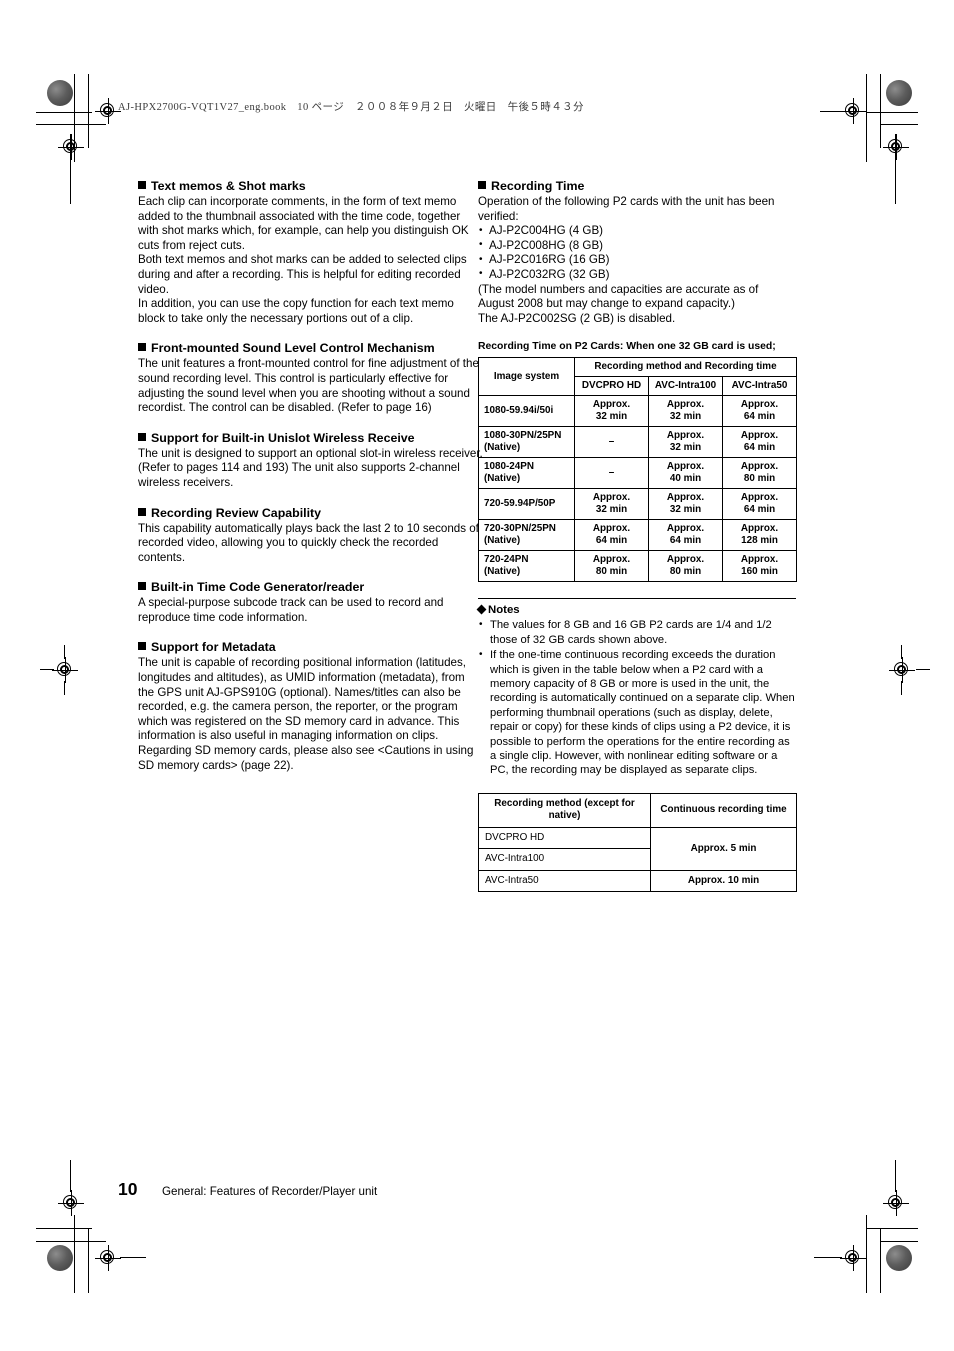 The width and height of the screenshot is (954, 1351). What do you see at coordinates (526, 473) in the screenshot?
I see `row-header-image-system: 1080-24PN (Native)` at bounding box center [526, 473].